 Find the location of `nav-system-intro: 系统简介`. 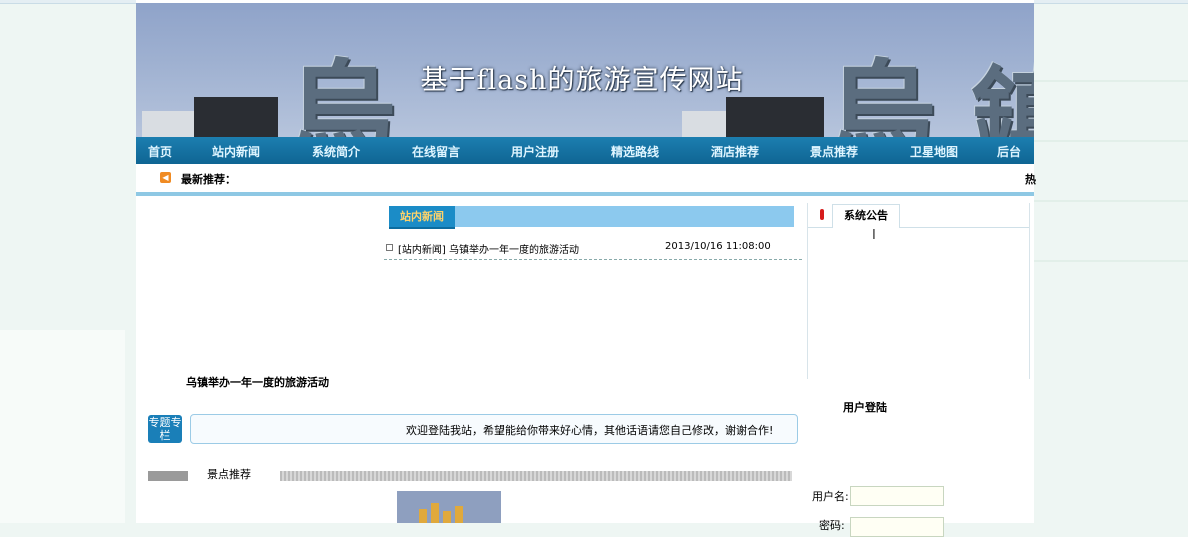

nav-system-intro: 系统简介 is located at coordinates (336, 151).